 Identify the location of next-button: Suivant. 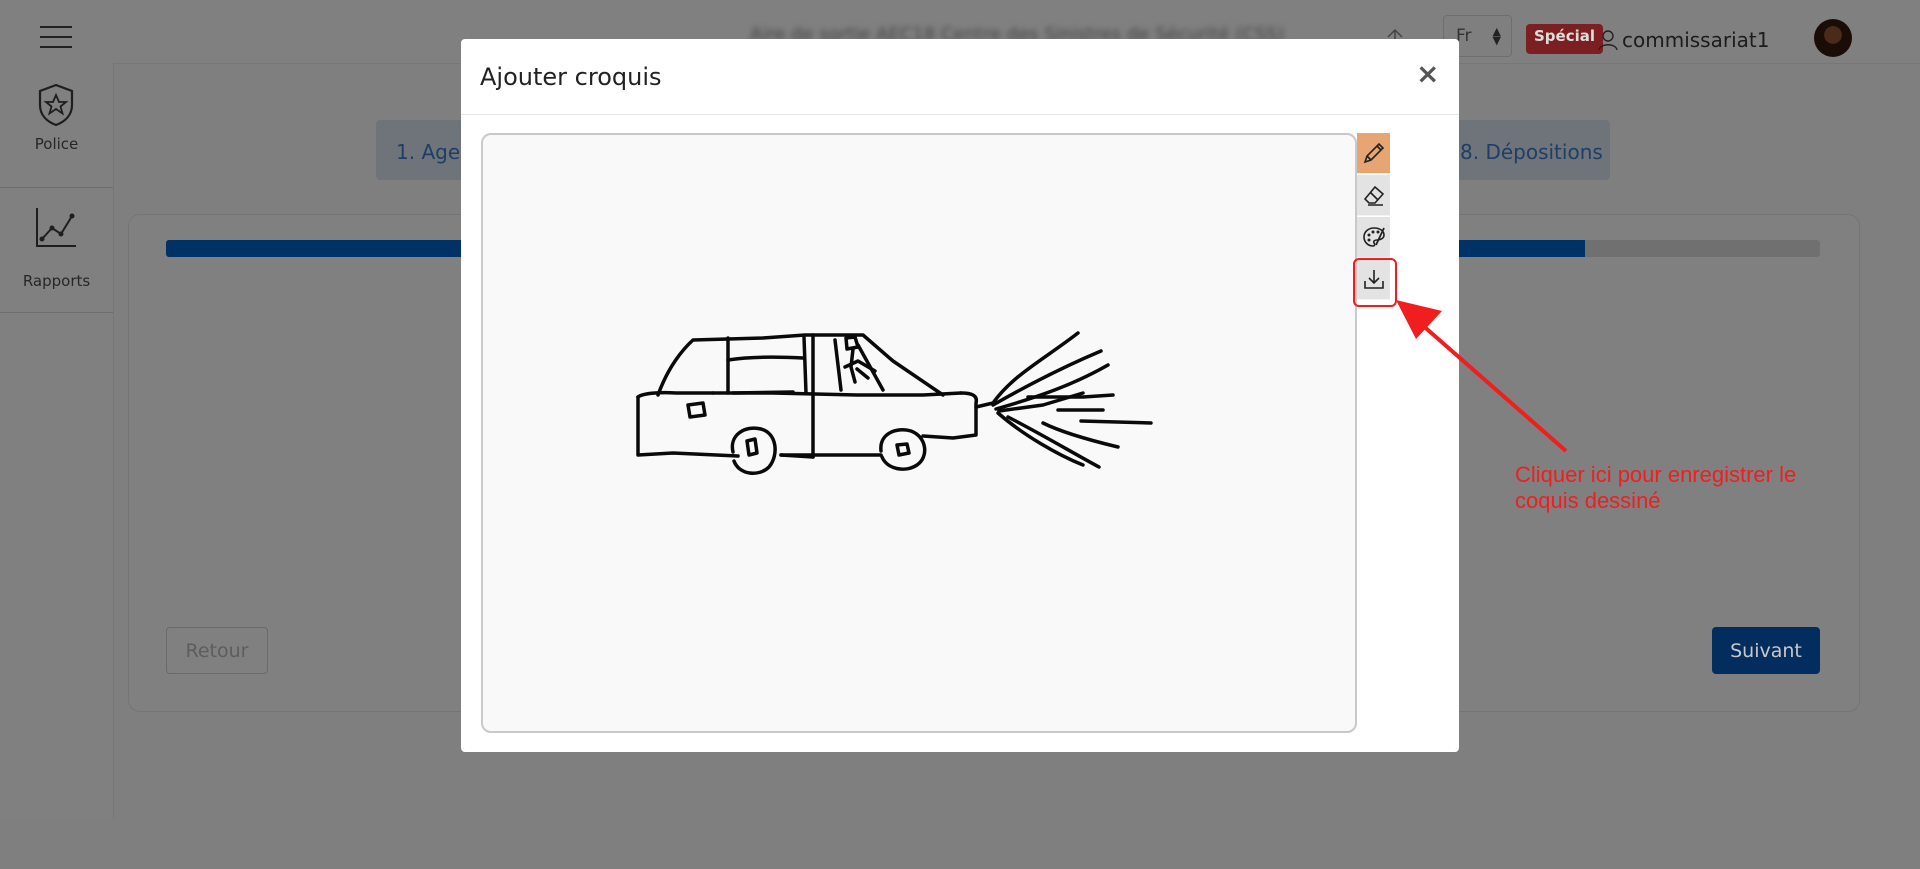
(1766, 650).